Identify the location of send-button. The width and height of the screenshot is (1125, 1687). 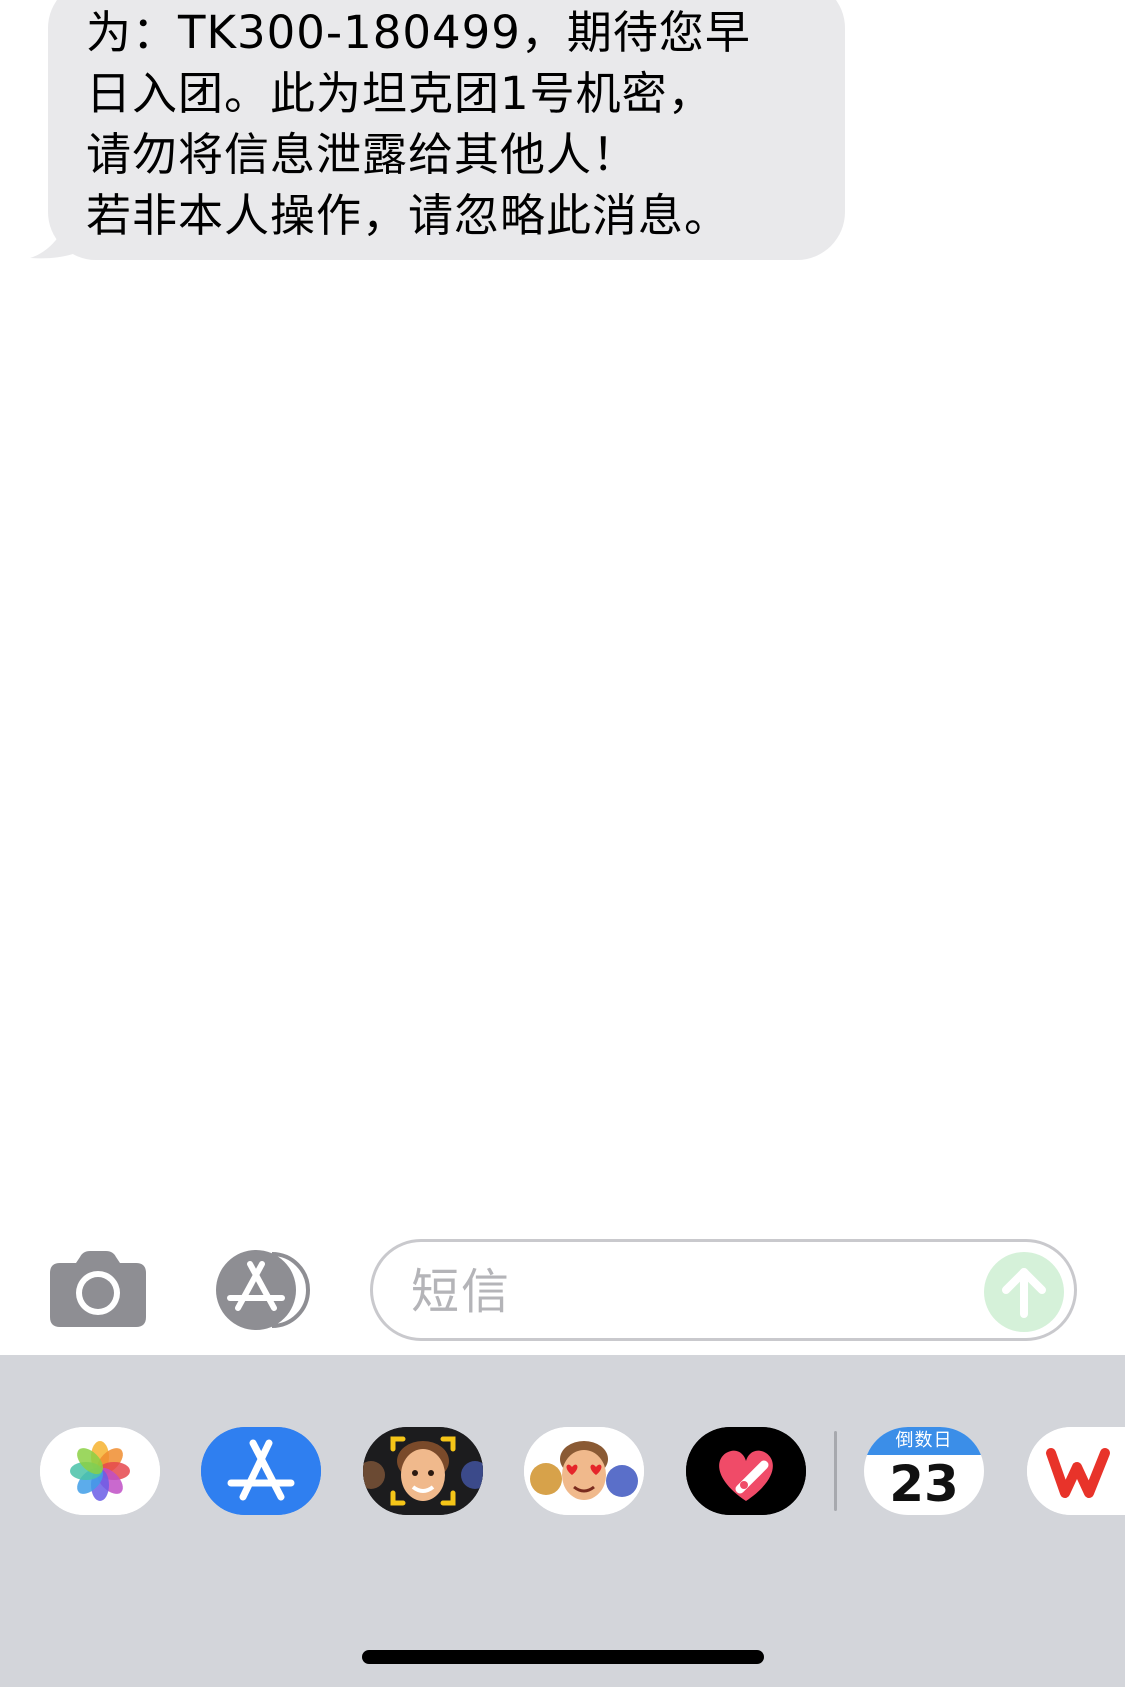
(1024, 1292).